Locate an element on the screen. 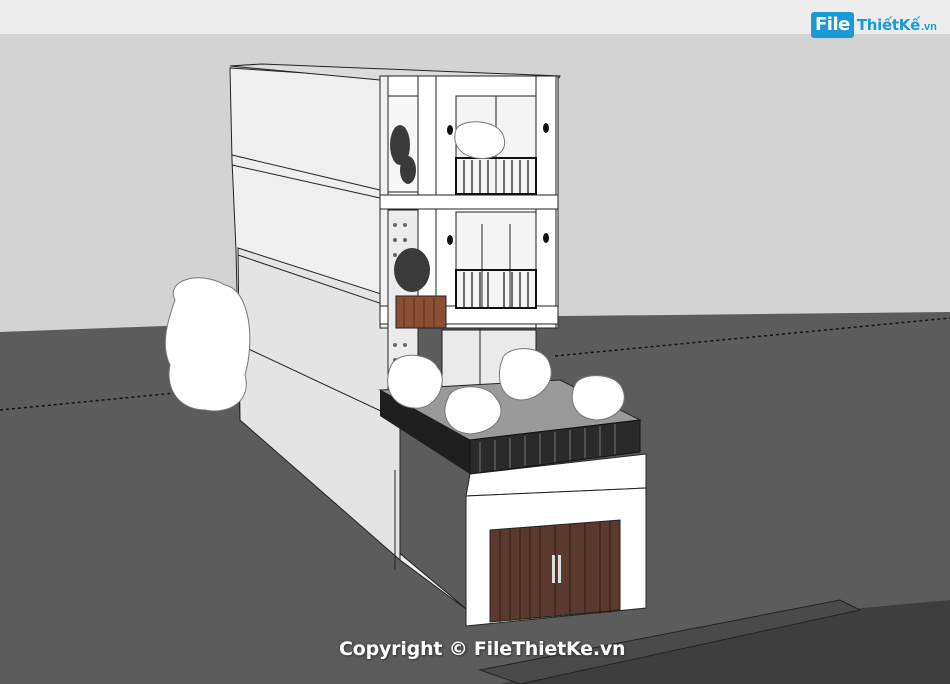  site-logo: File ThiếtKế .vn is located at coordinates (874, 25).